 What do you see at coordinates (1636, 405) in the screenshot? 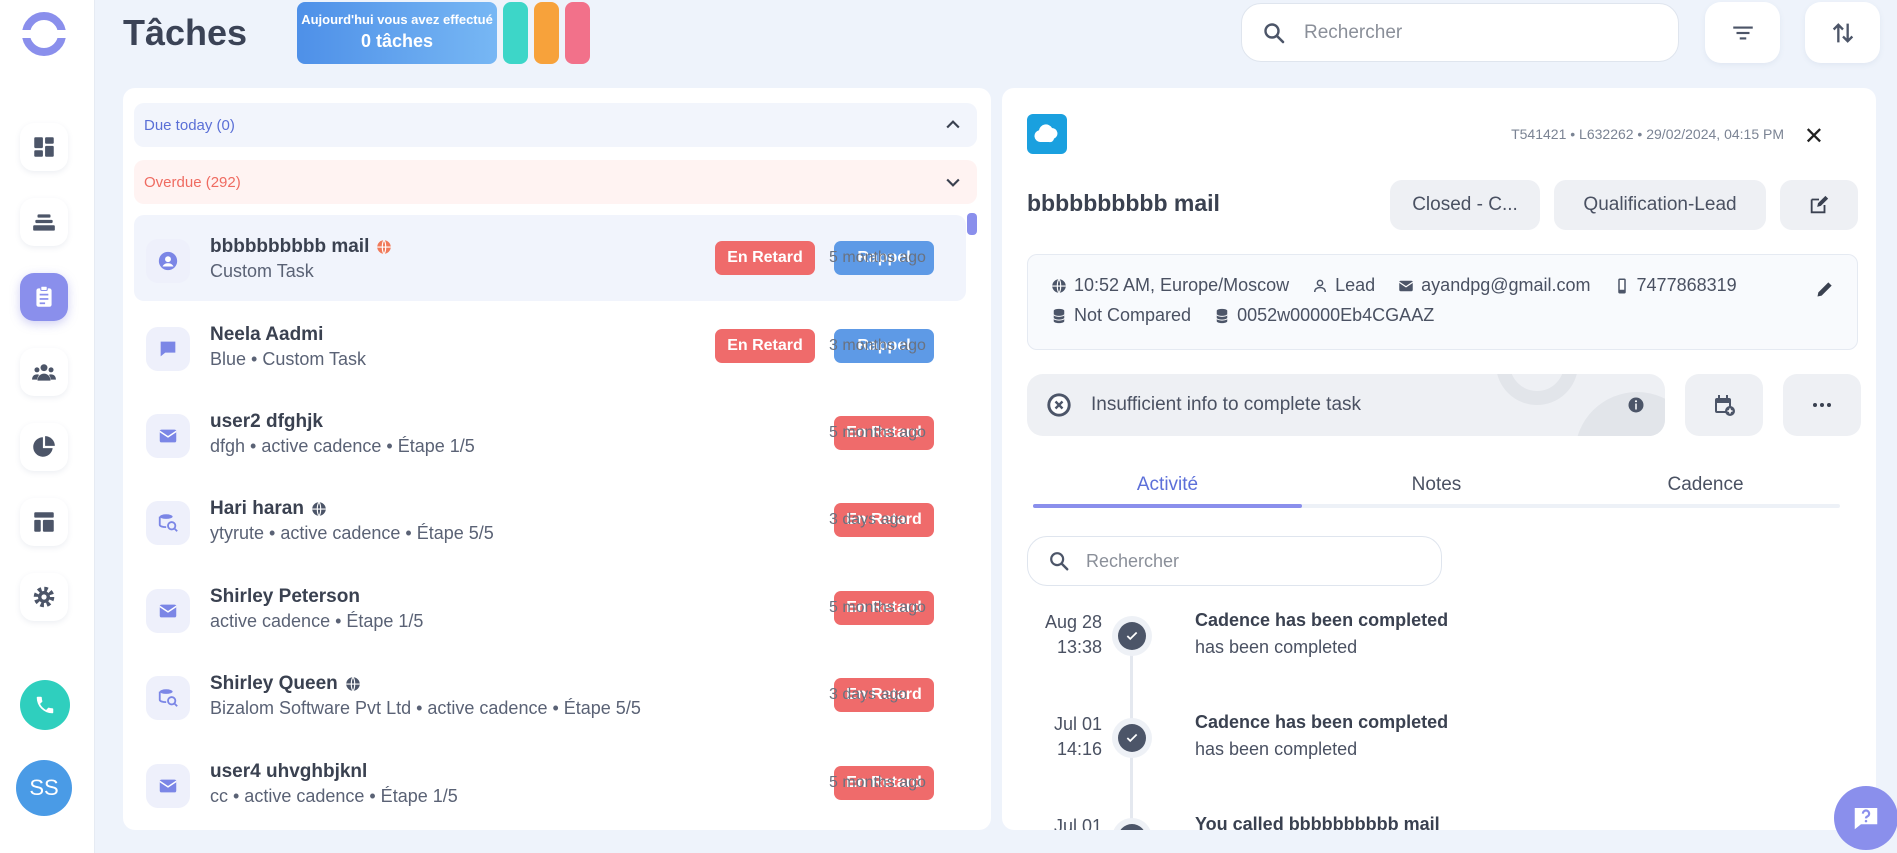
I see `info-icon` at bounding box center [1636, 405].